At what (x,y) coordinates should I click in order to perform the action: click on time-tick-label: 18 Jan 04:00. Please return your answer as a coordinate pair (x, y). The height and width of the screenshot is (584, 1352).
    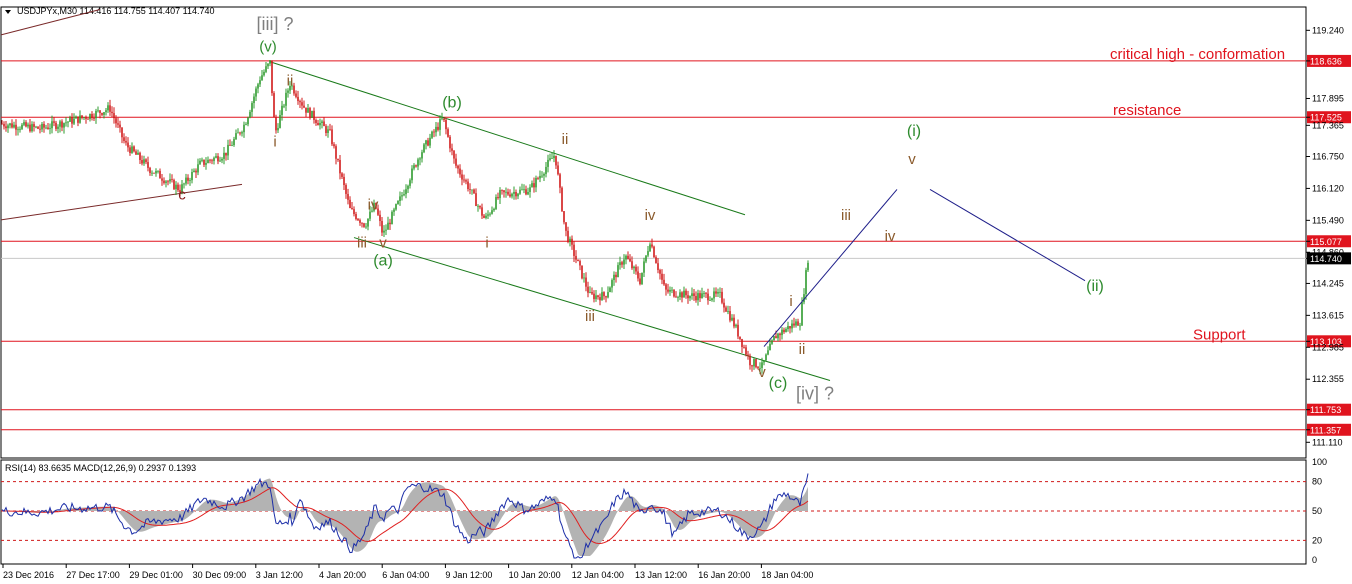
    Looking at the image, I should click on (787, 575).